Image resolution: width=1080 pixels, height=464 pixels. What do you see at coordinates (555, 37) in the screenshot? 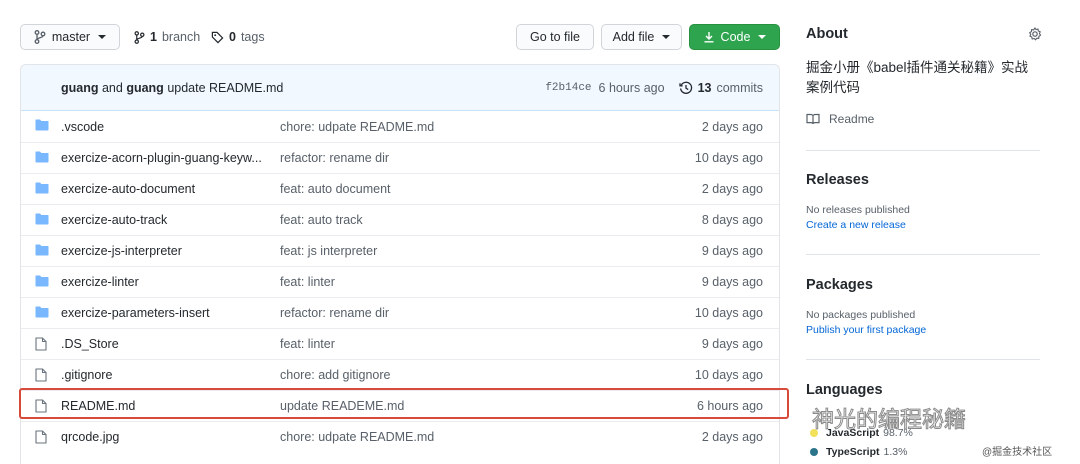
I see `go-to-file-button: Go to file` at bounding box center [555, 37].